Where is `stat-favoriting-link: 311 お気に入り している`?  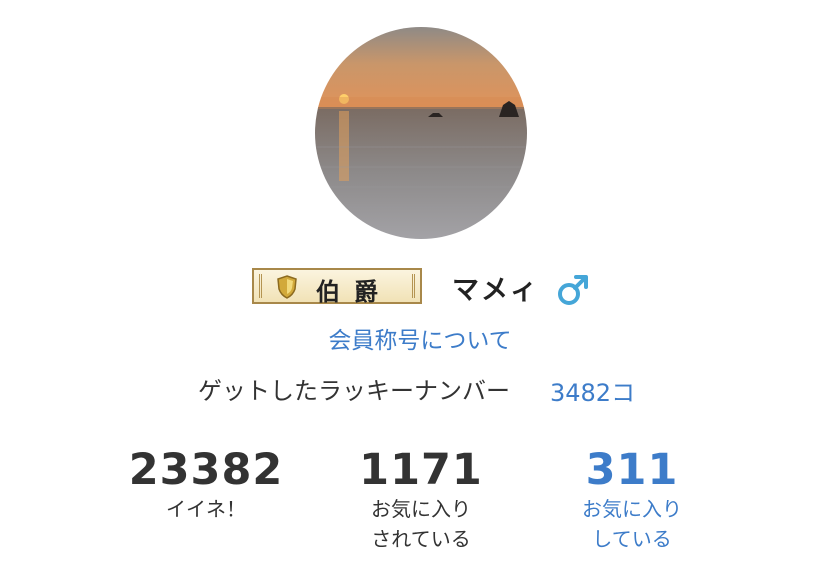 stat-favoriting-link: 311 お気に入り している is located at coordinates (632, 500).